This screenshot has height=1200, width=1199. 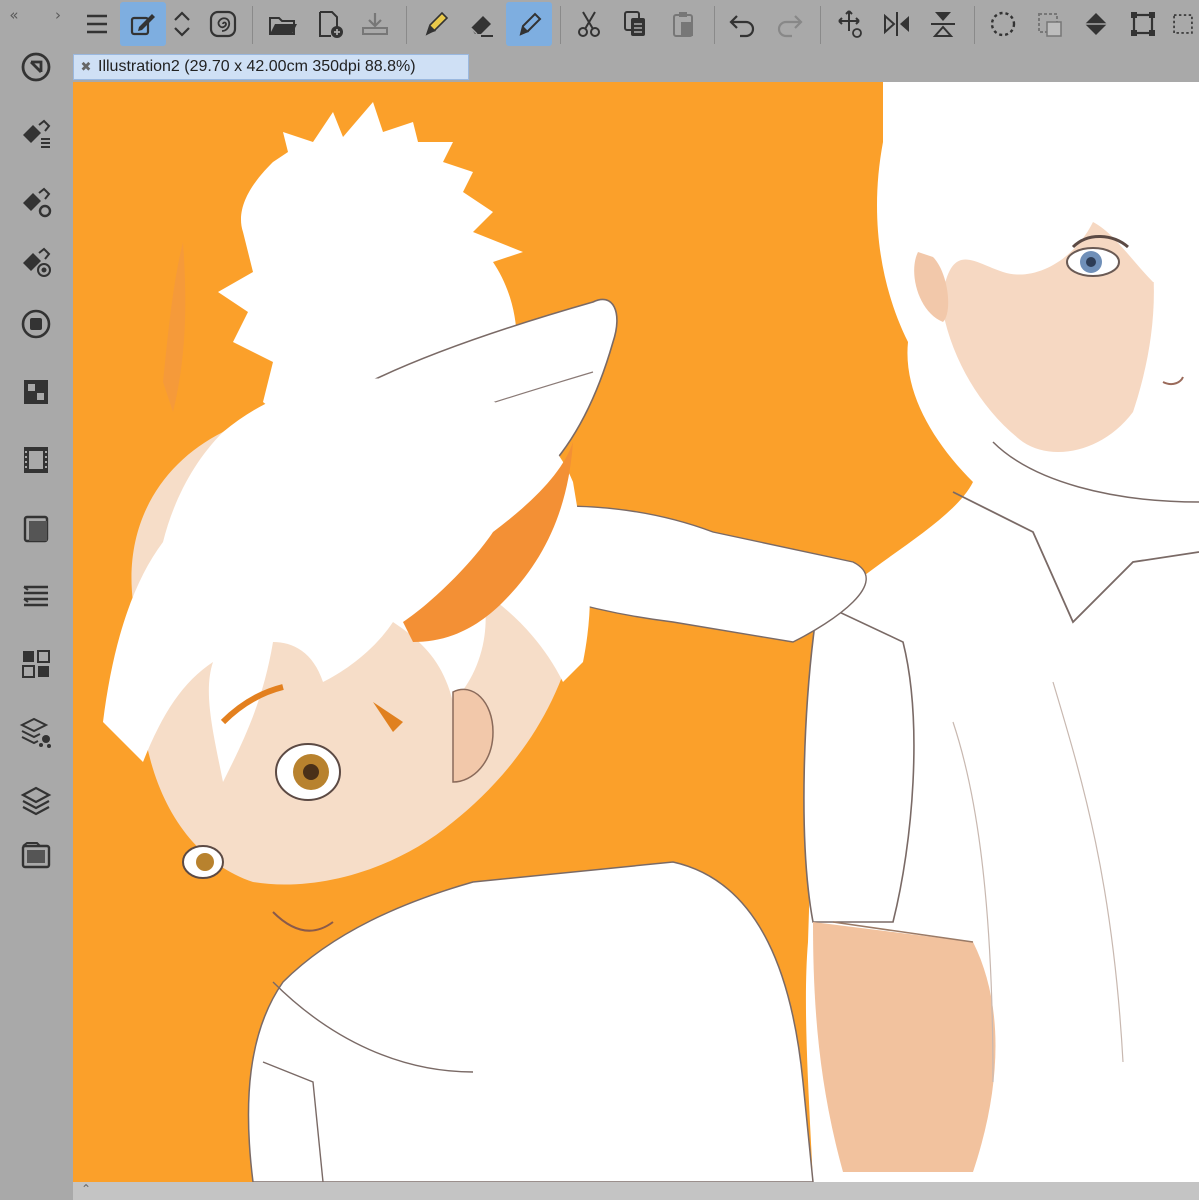 I want to click on node-button, so click(x=36, y=664).